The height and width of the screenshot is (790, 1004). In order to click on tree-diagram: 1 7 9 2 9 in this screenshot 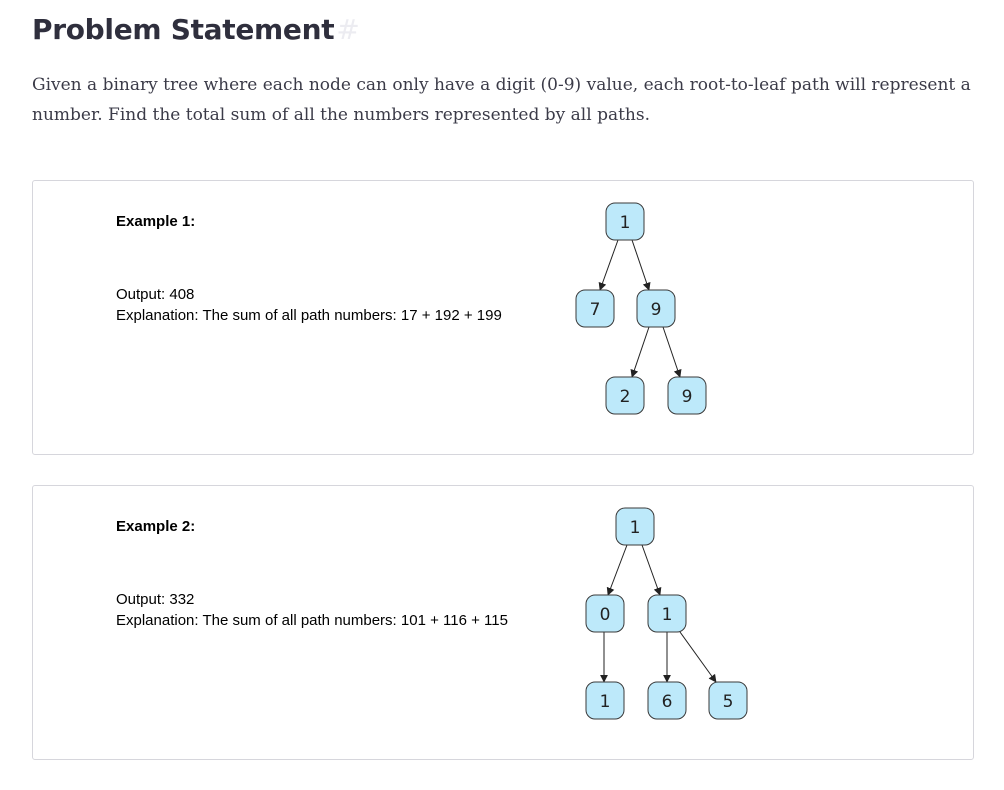, I will do `click(641, 308)`.